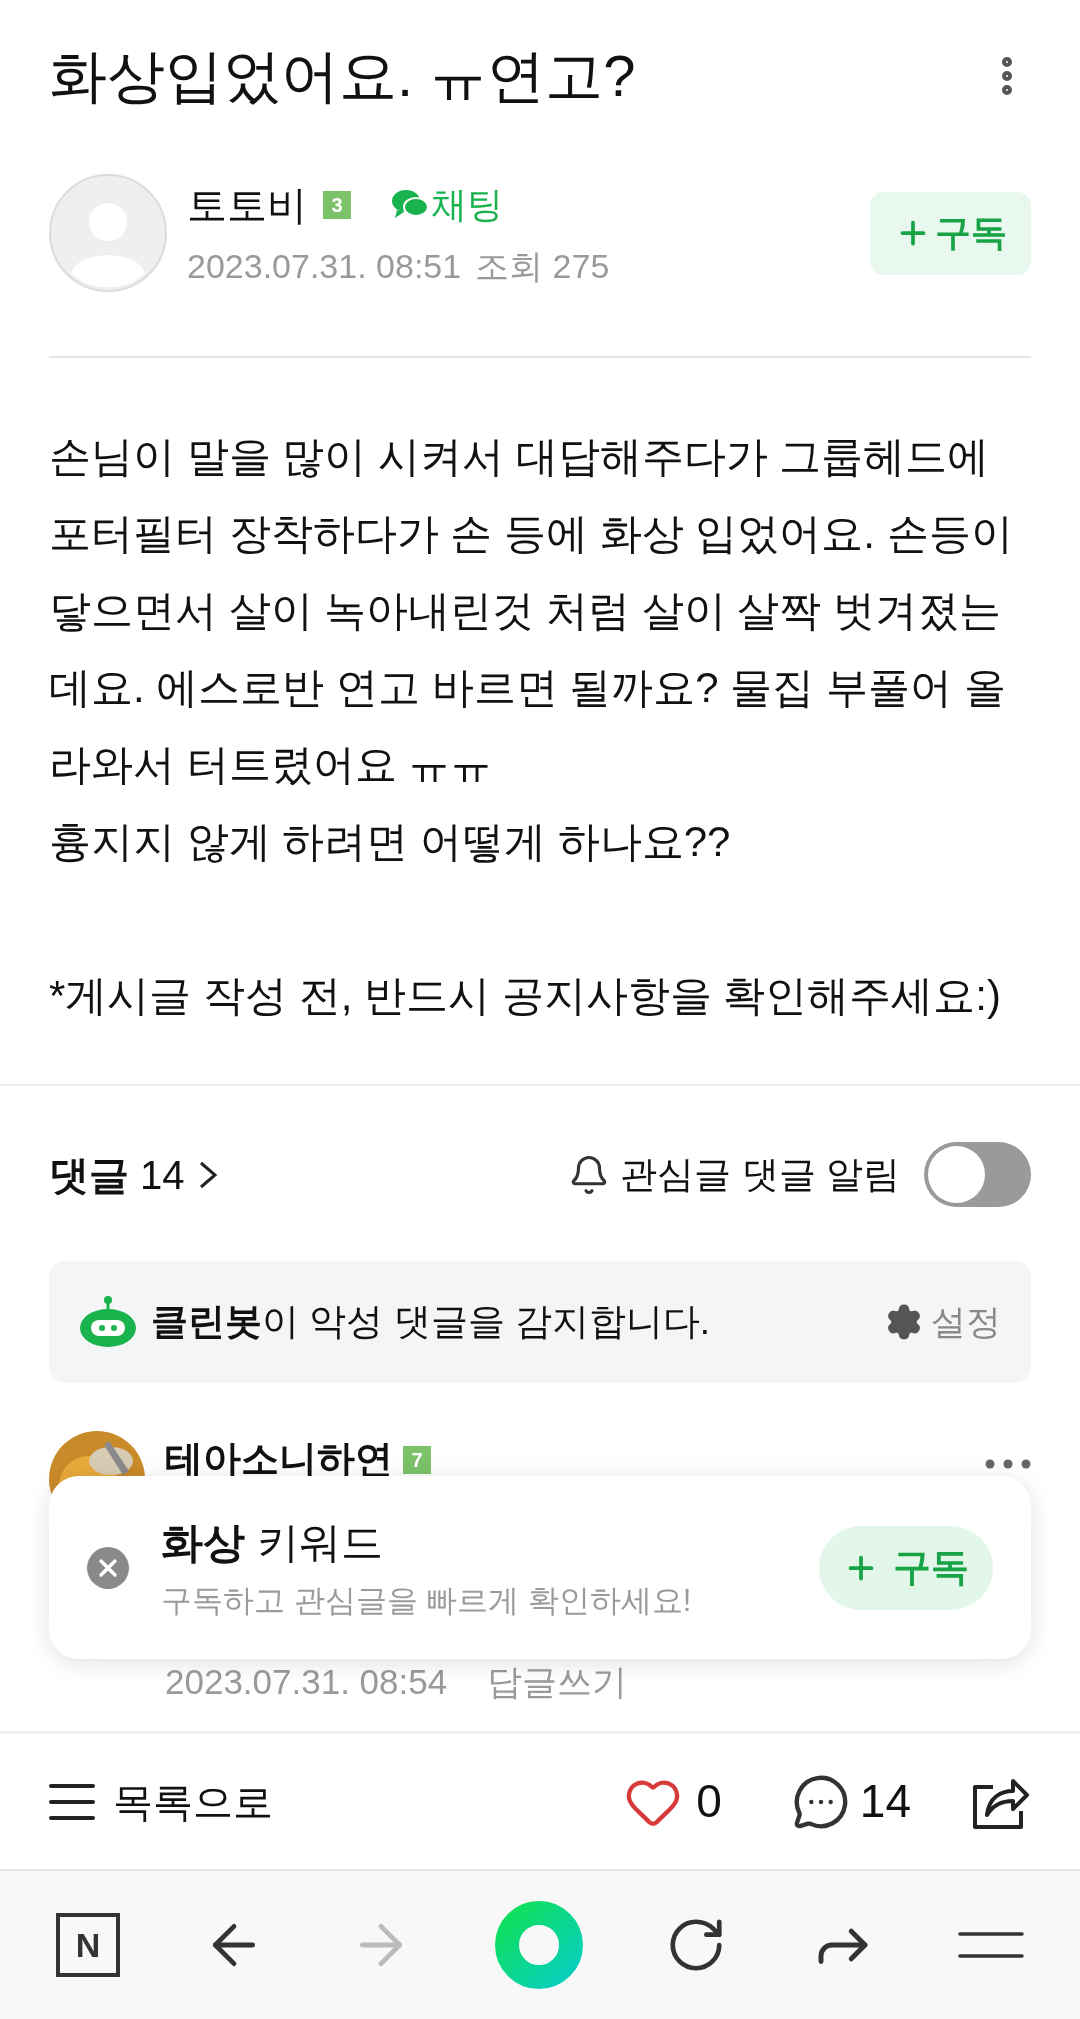 The height and width of the screenshot is (2019, 1080). I want to click on more-icon, so click(1008, 1464).